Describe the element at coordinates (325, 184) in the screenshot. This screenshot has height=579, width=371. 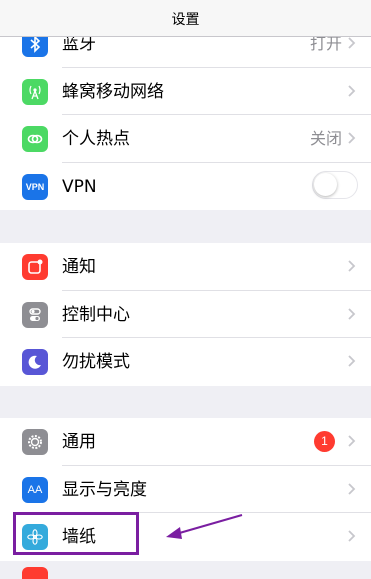
I see `toggle-knob` at that location.